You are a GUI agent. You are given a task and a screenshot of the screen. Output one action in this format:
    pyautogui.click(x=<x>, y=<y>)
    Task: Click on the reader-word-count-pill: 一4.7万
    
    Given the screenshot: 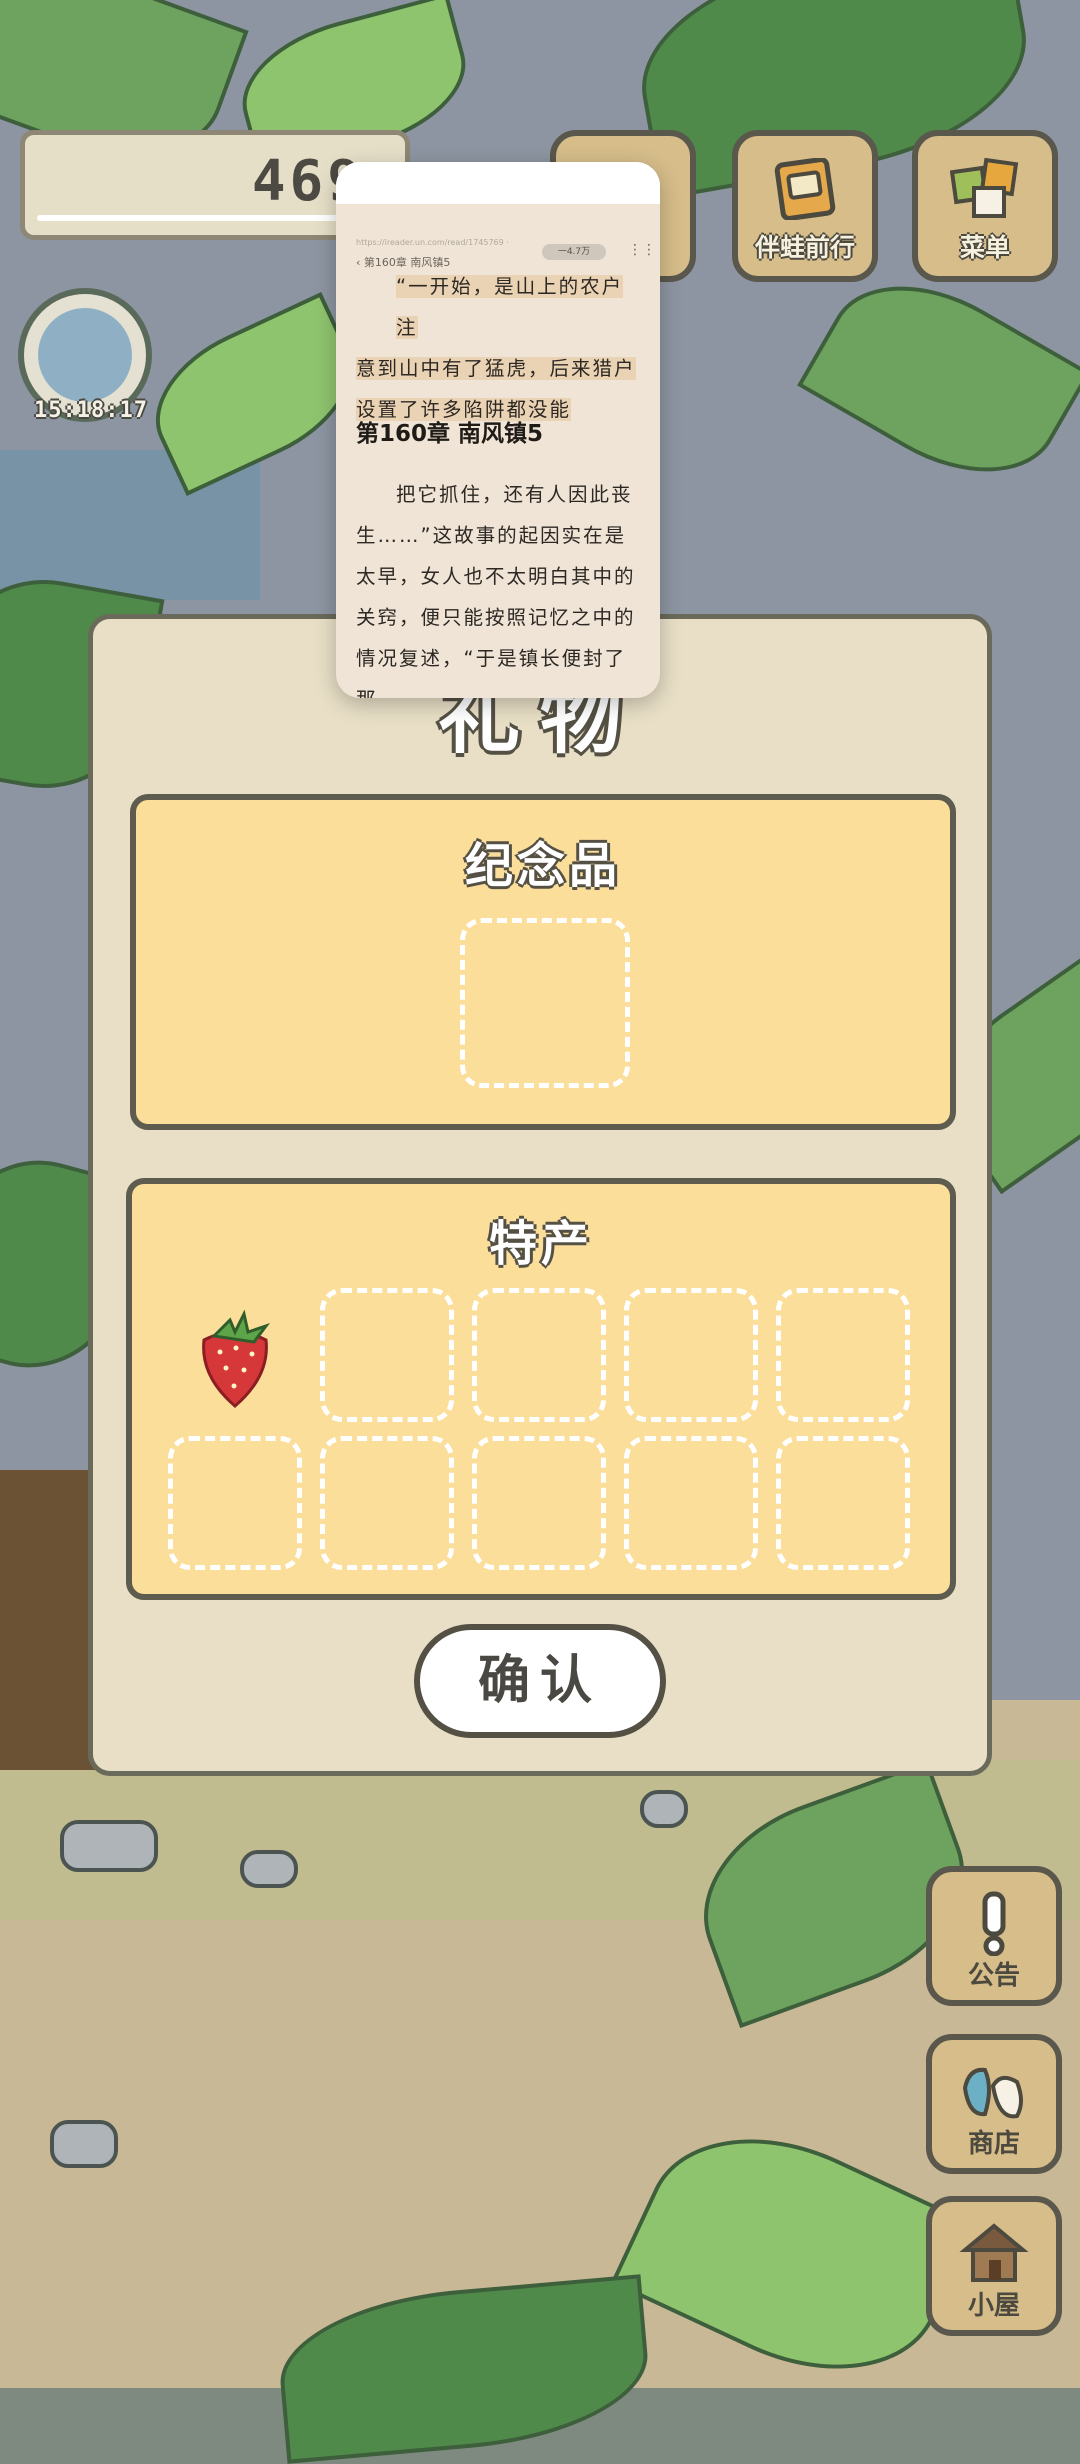 What is the action you would take?
    pyautogui.click(x=574, y=252)
    